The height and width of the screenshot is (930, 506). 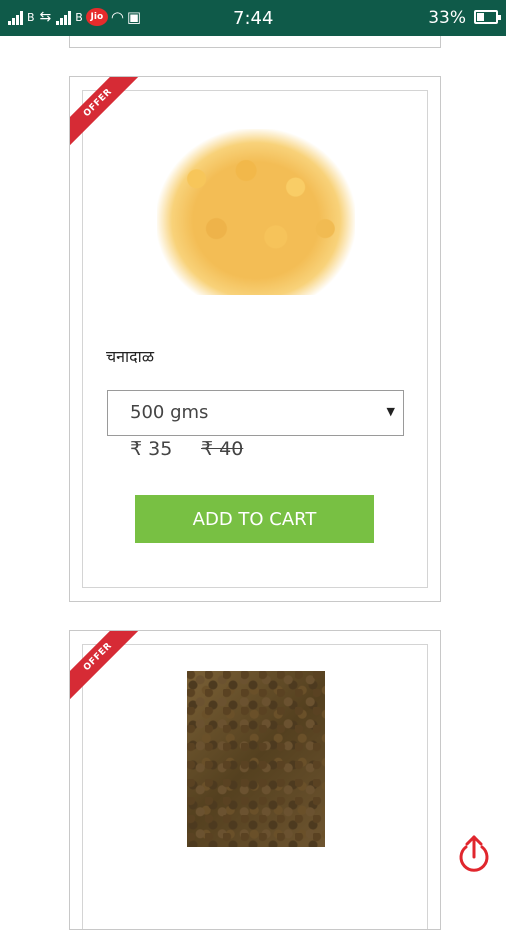 I want to click on add-to-cart-button: ADD TO CART, so click(x=254, y=519).